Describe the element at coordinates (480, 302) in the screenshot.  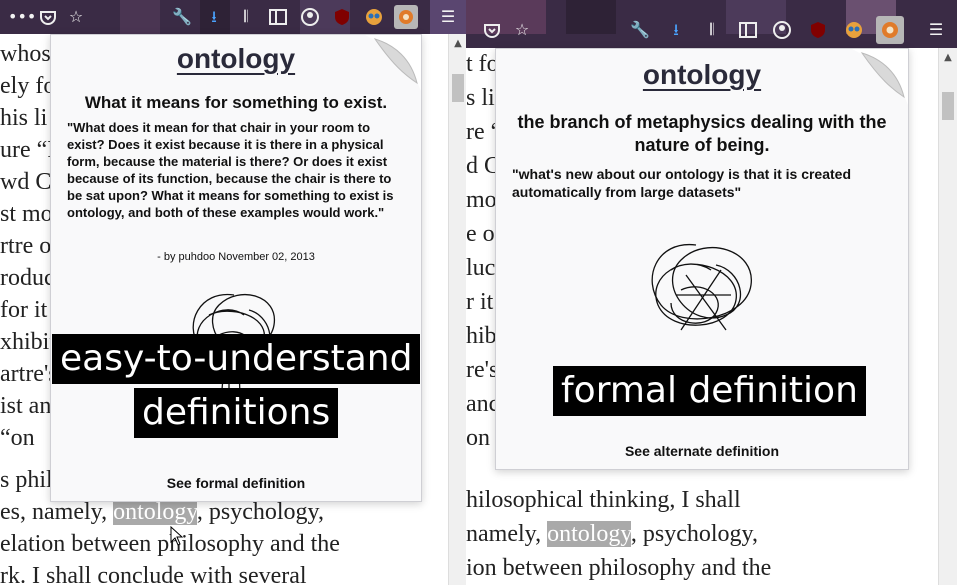
I see `article-line: r it` at that location.